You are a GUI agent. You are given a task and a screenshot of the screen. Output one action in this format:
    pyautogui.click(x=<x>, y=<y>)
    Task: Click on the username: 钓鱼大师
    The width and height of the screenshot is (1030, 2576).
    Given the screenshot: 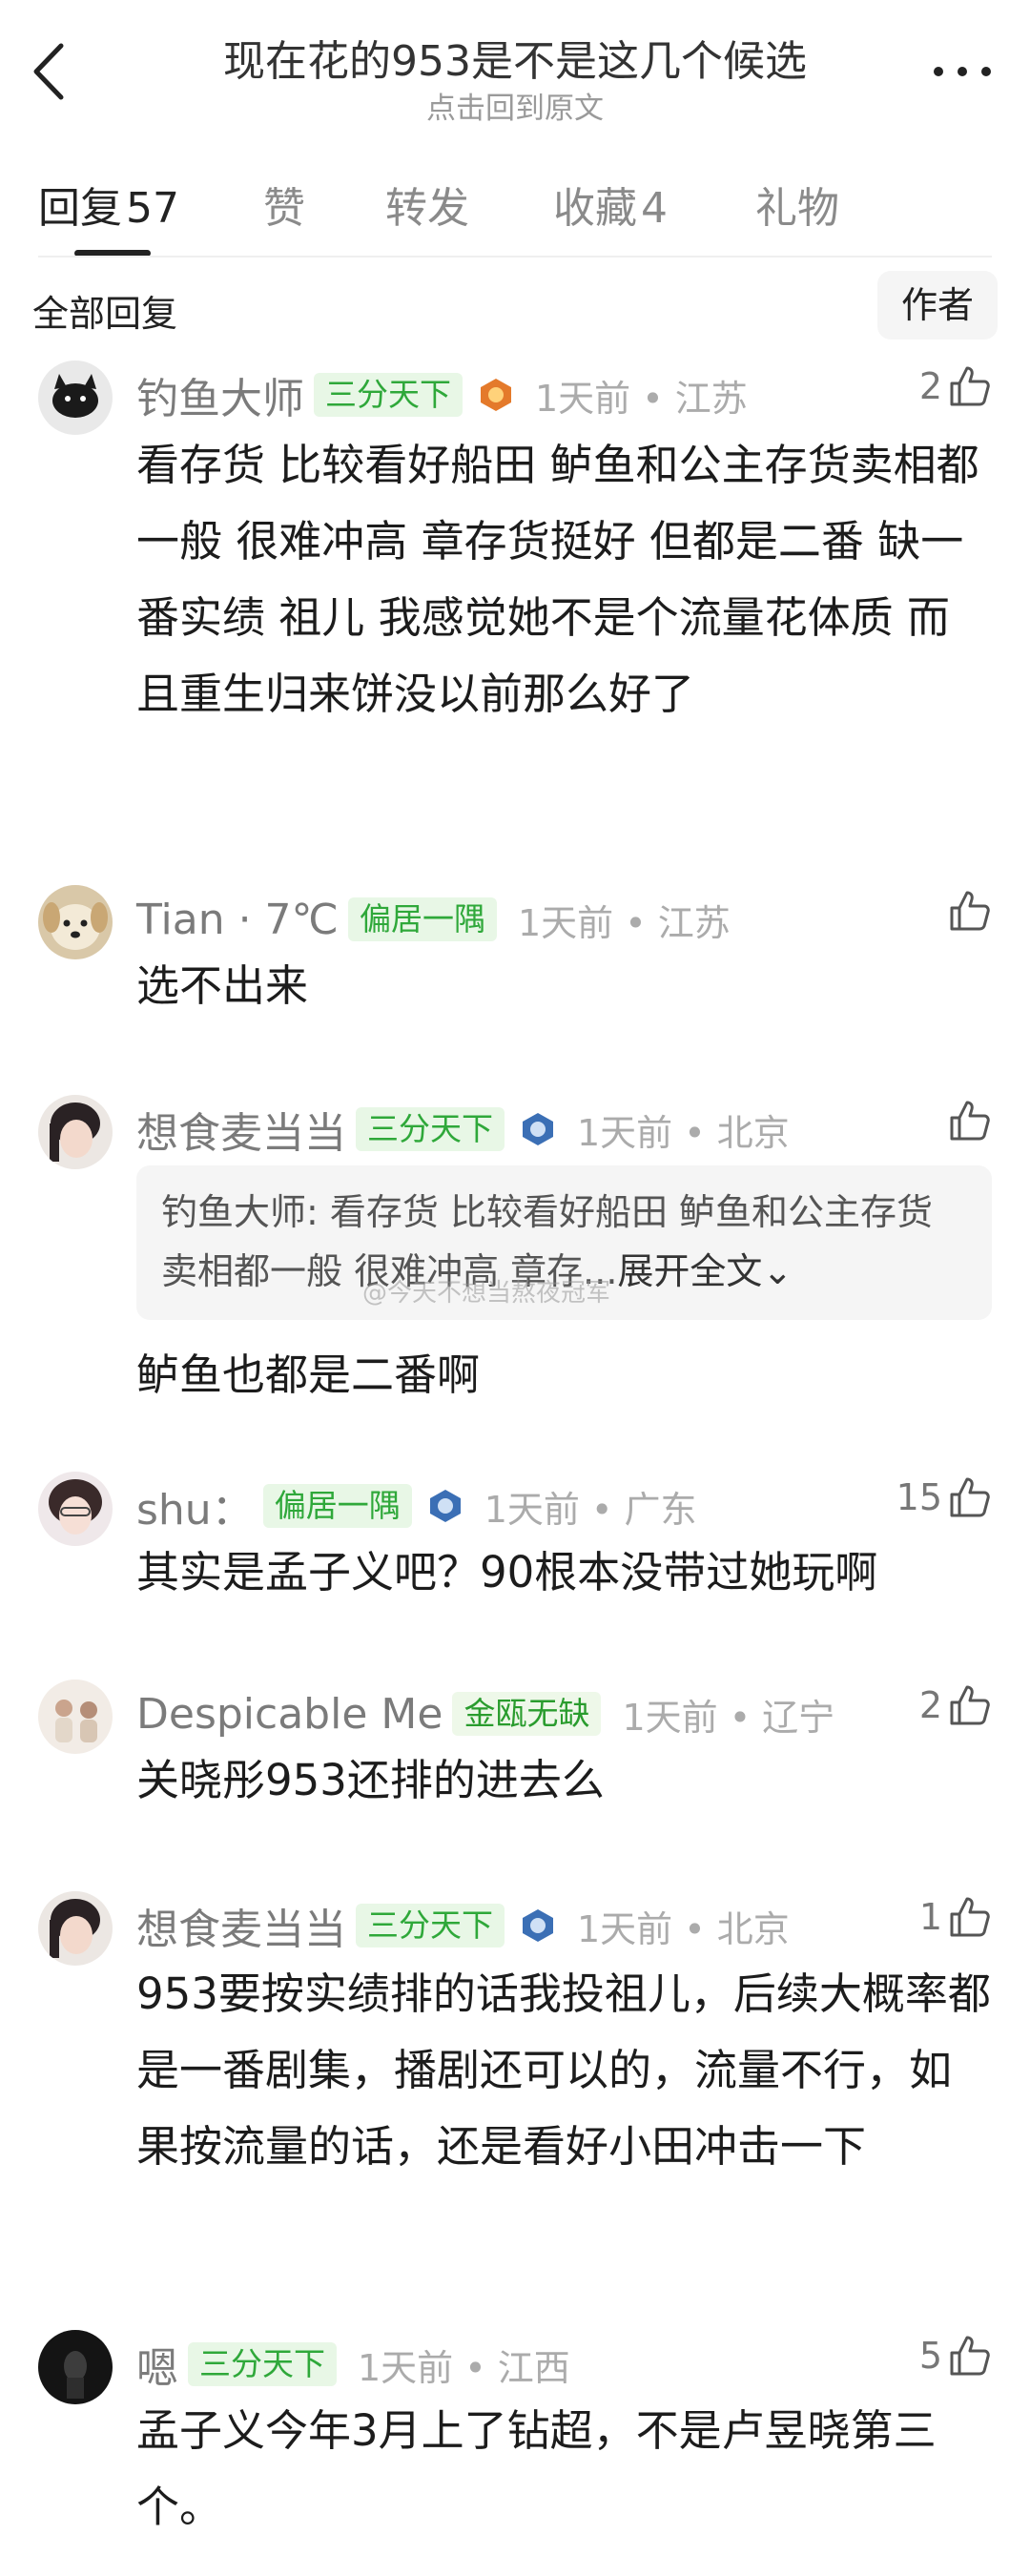 What is the action you would take?
    pyautogui.click(x=220, y=394)
    